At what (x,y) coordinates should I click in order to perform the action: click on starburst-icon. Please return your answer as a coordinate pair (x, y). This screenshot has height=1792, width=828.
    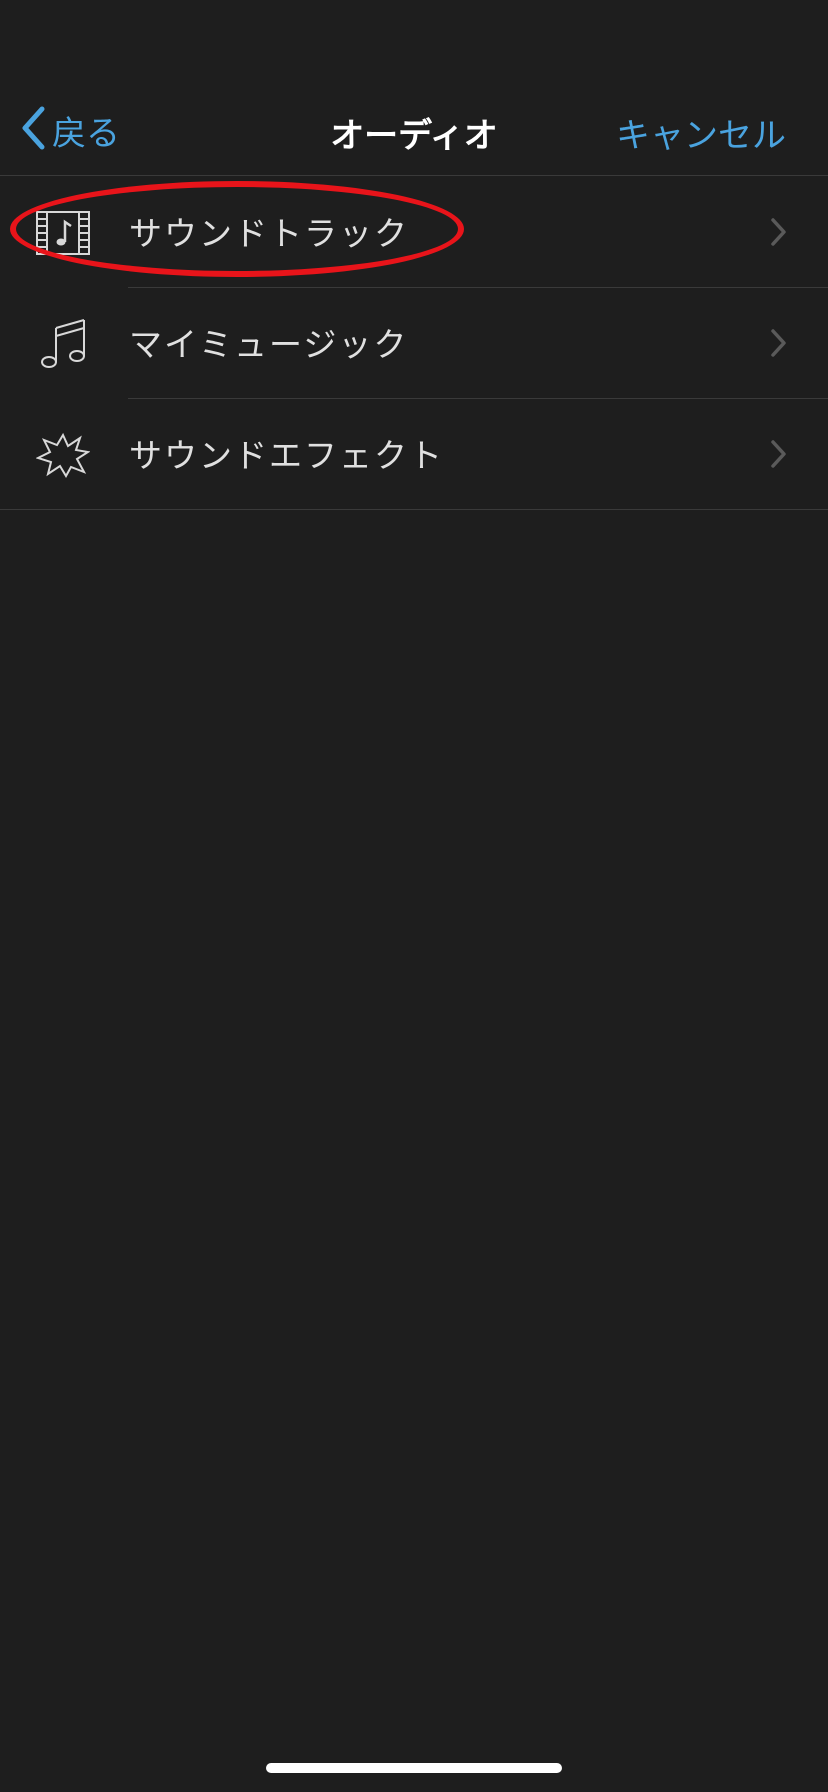
    Looking at the image, I should click on (63, 455).